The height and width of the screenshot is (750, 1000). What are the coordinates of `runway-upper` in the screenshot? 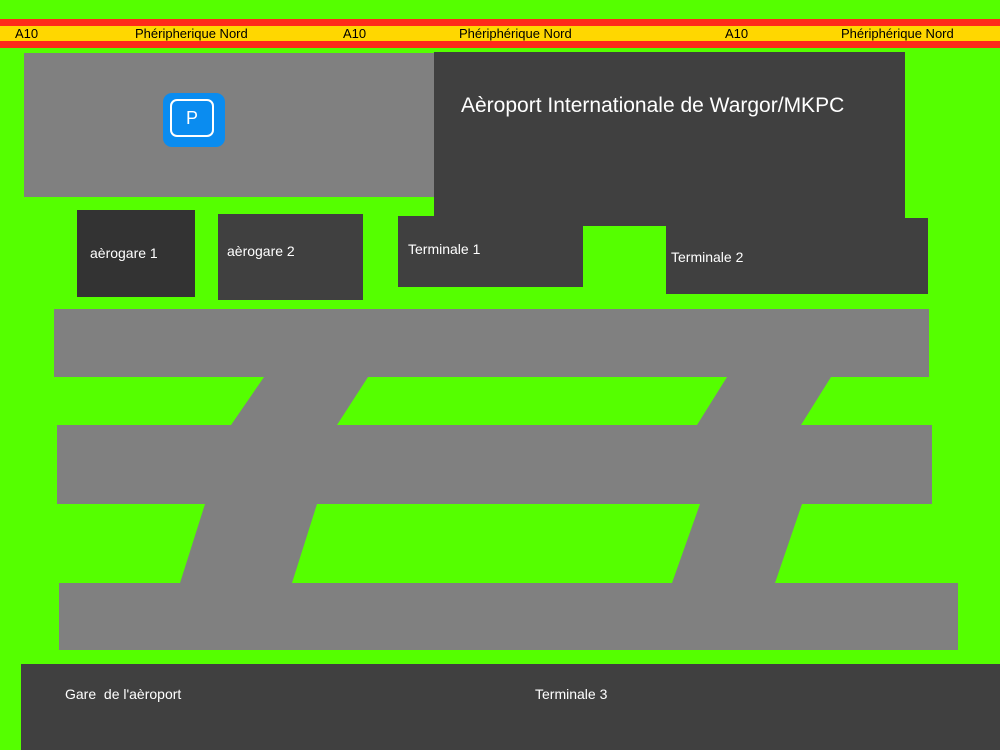 It's located at (491, 343).